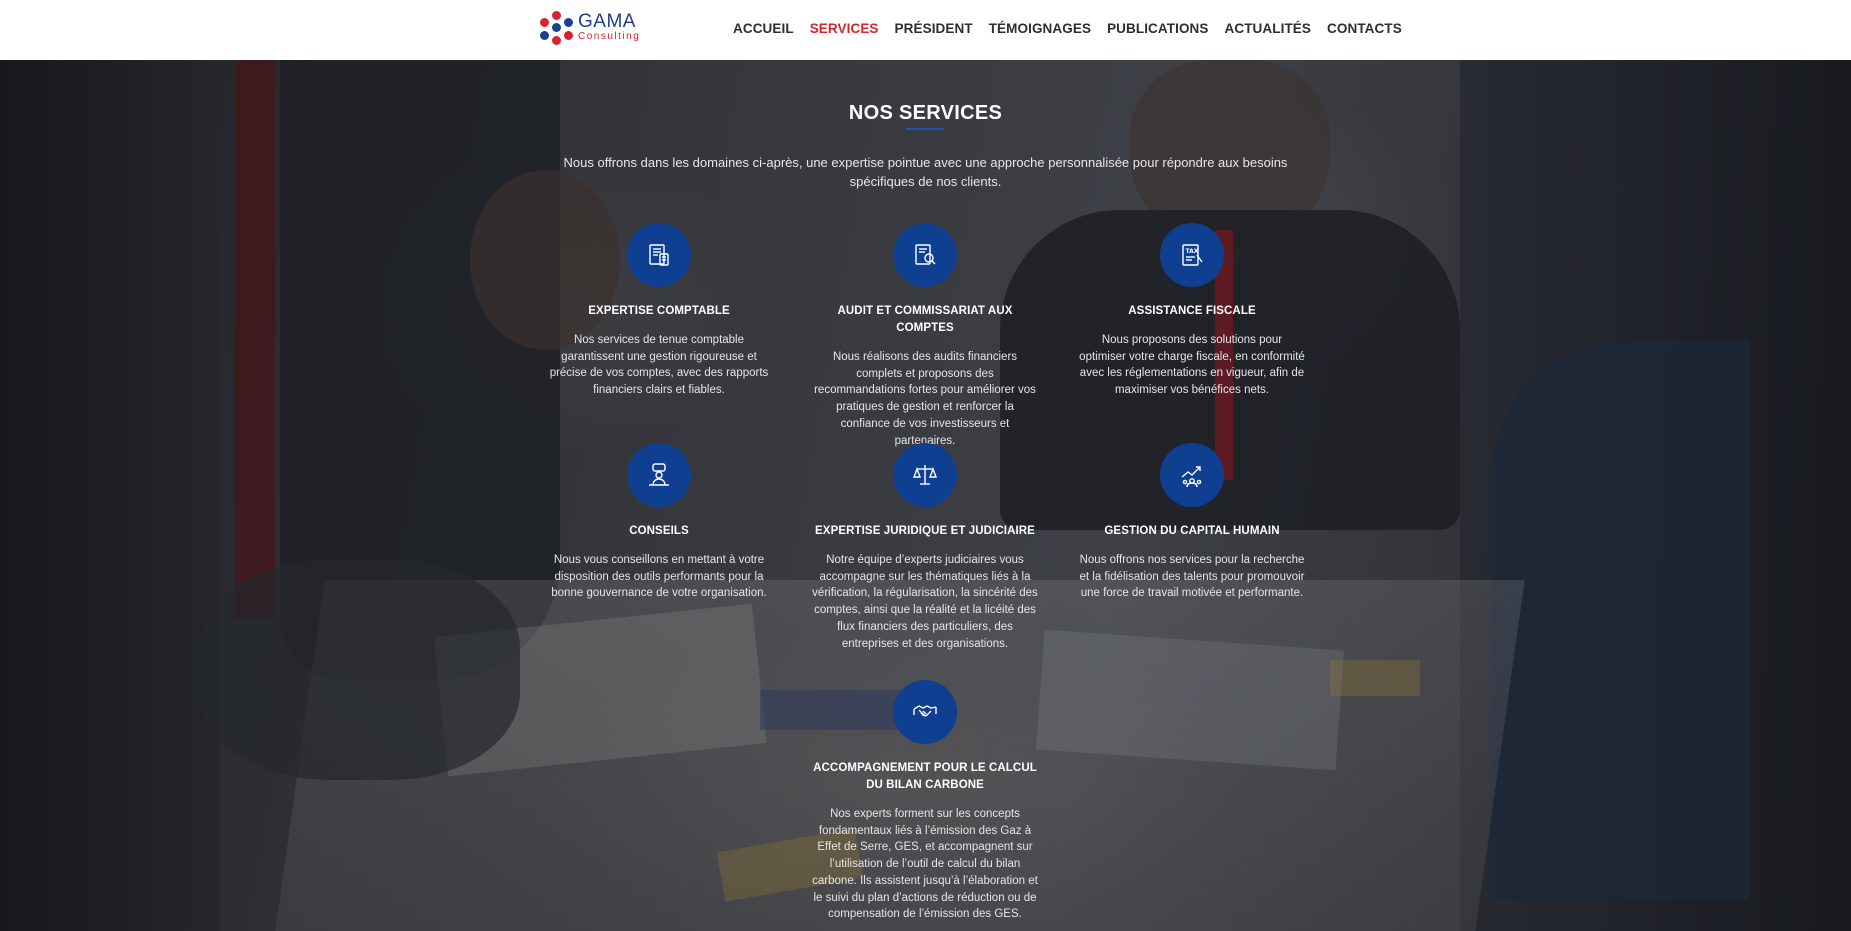  Describe the element at coordinates (763, 28) in the screenshot. I see `nav-accueil: ACCUEIL` at that location.